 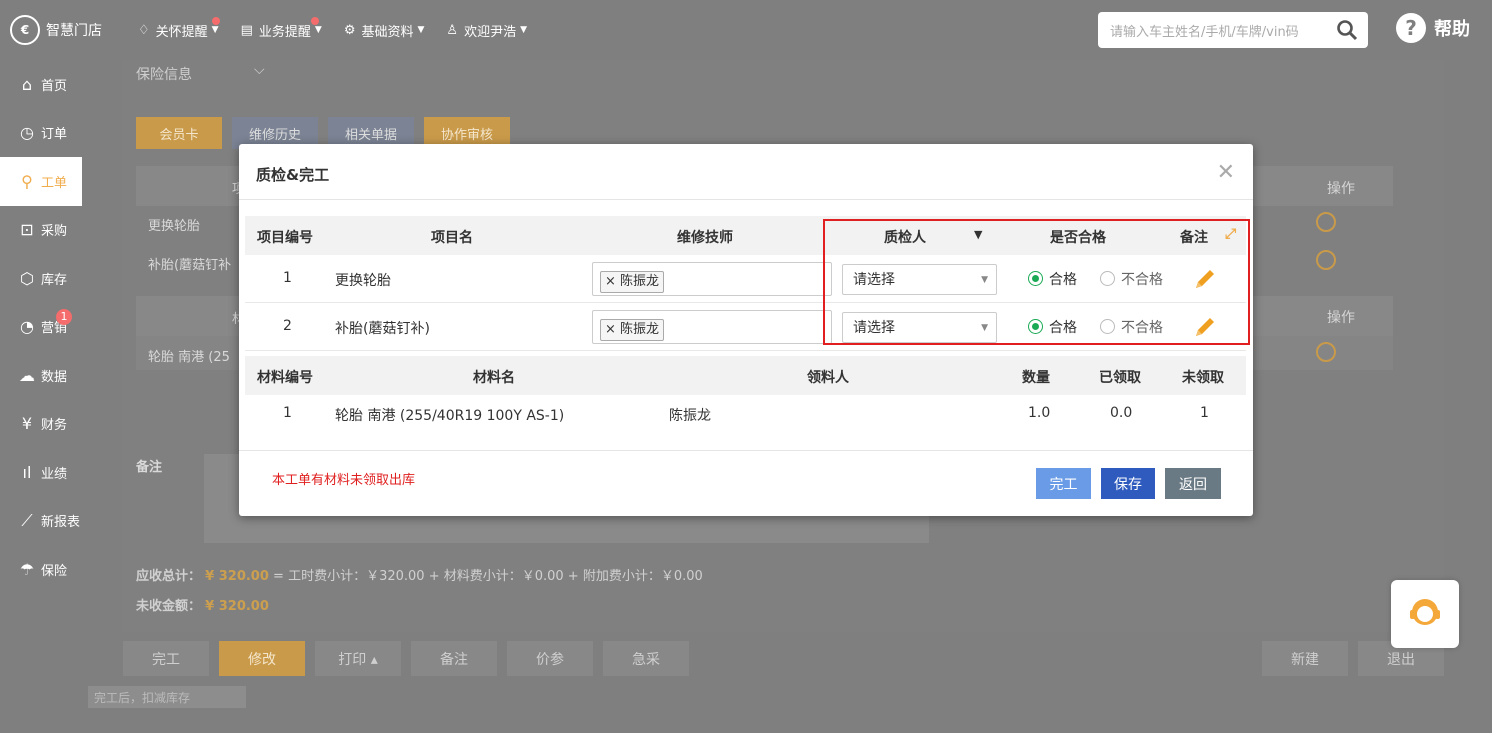 What do you see at coordinates (1433, 28) in the screenshot?
I see `help-button: ? 帮助` at bounding box center [1433, 28].